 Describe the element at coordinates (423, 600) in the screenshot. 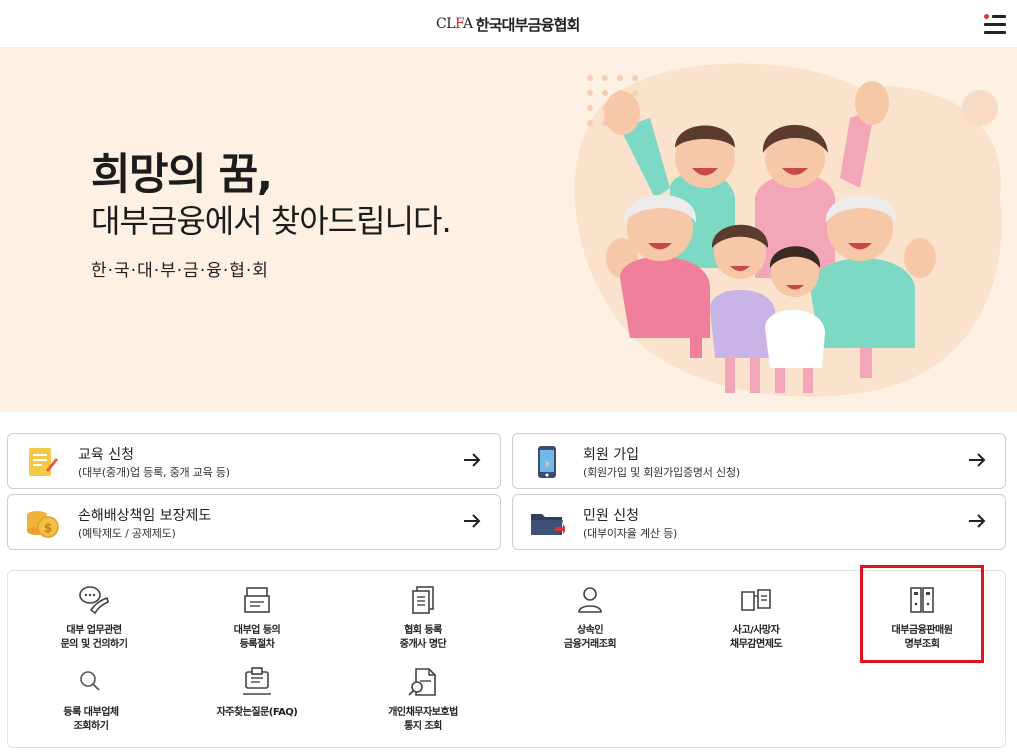

I see `copy-list-icon` at that location.